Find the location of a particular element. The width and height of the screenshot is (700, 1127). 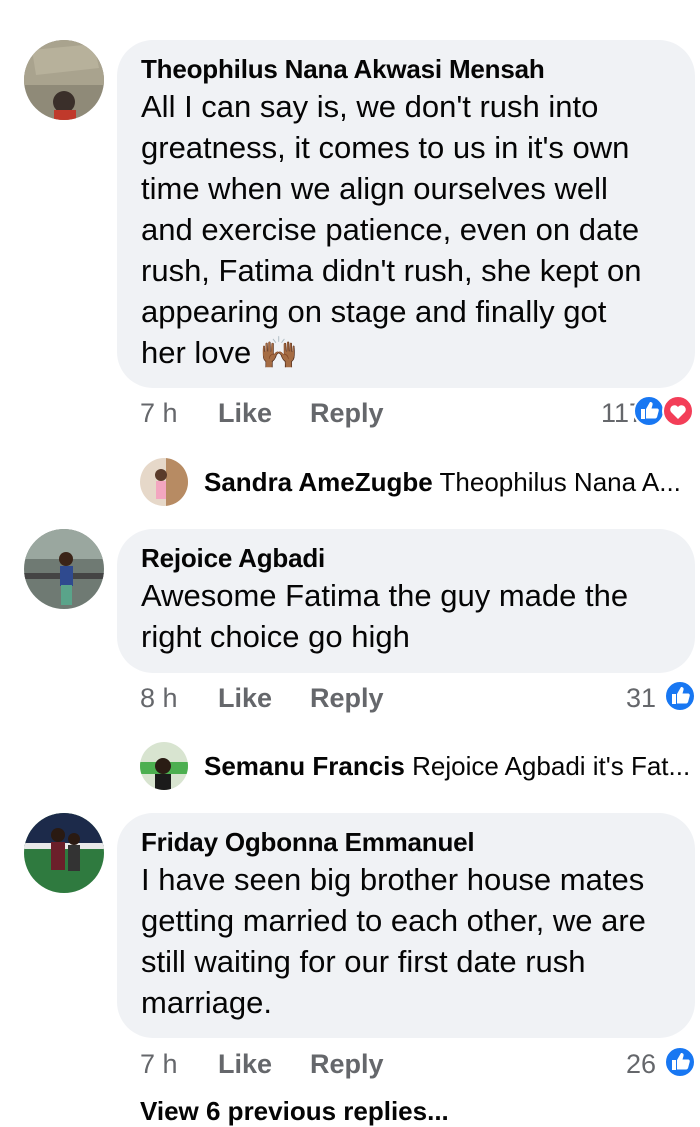

avatar-sandra is located at coordinates (164, 482).